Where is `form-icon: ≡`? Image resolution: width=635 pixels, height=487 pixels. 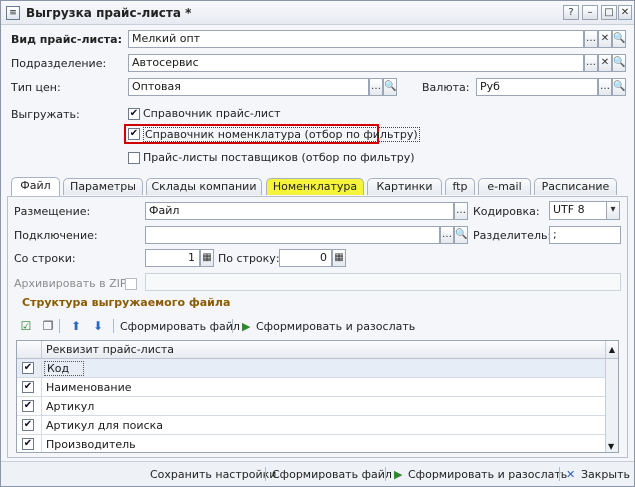
form-icon: ≡ is located at coordinates (13, 13).